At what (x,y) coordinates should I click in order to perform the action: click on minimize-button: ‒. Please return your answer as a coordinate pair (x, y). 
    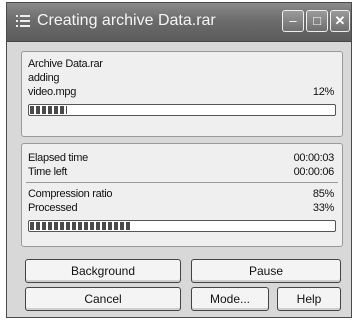
    Looking at the image, I should click on (293, 21).